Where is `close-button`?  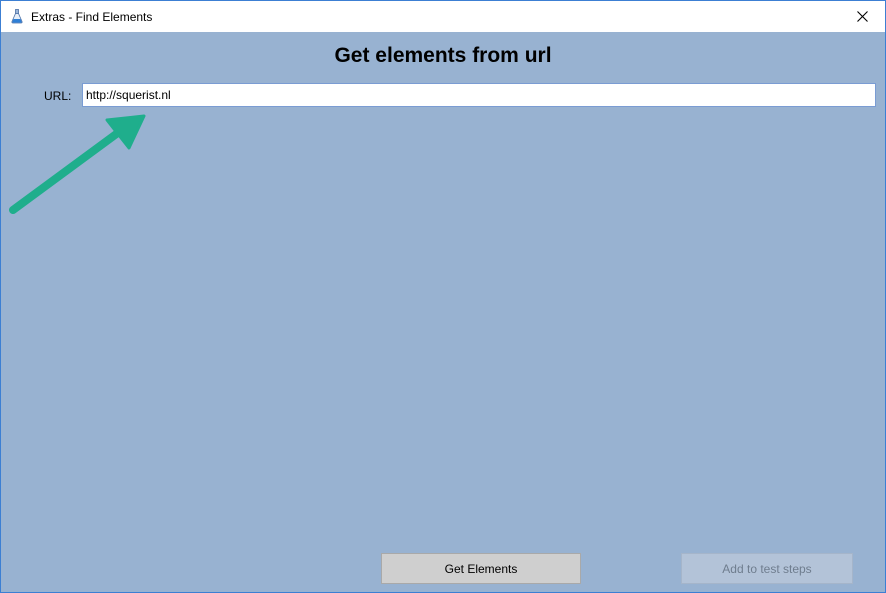 close-button is located at coordinates (862, 16).